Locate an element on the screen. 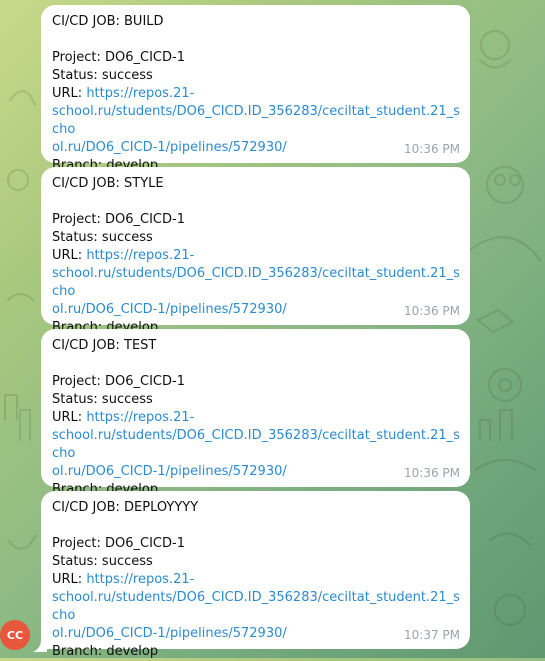 The width and height of the screenshot is (545, 661). job-line: CI/CD JOB: BUILD is located at coordinates (108, 21).